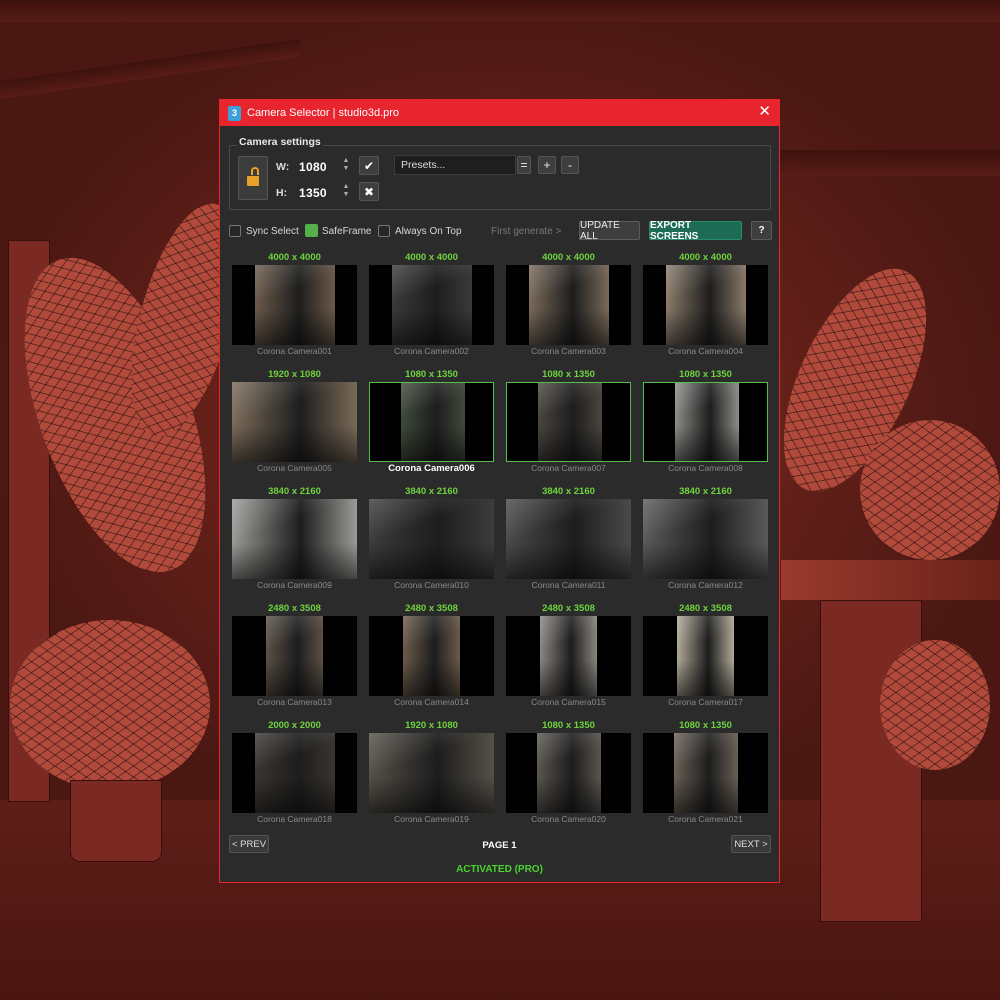  I want to click on camera-card: 4000 x 4000 Corona Camera002, so click(431, 307).